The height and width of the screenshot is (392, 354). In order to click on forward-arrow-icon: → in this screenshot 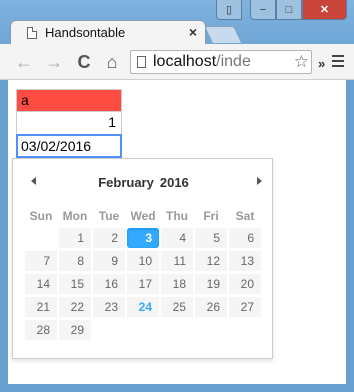, I will do `click(54, 62)`.